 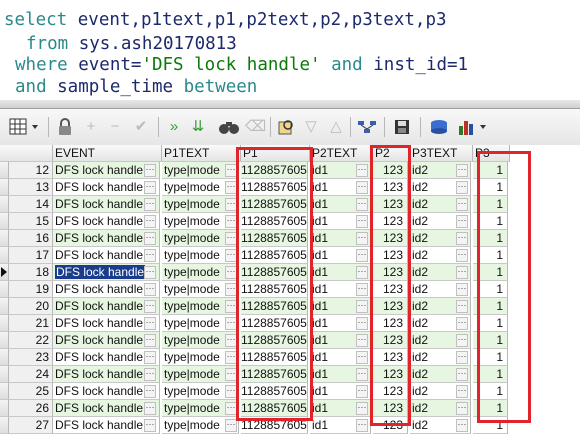 What do you see at coordinates (367, 127) in the screenshot?
I see `link-icon` at bounding box center [367, 127].